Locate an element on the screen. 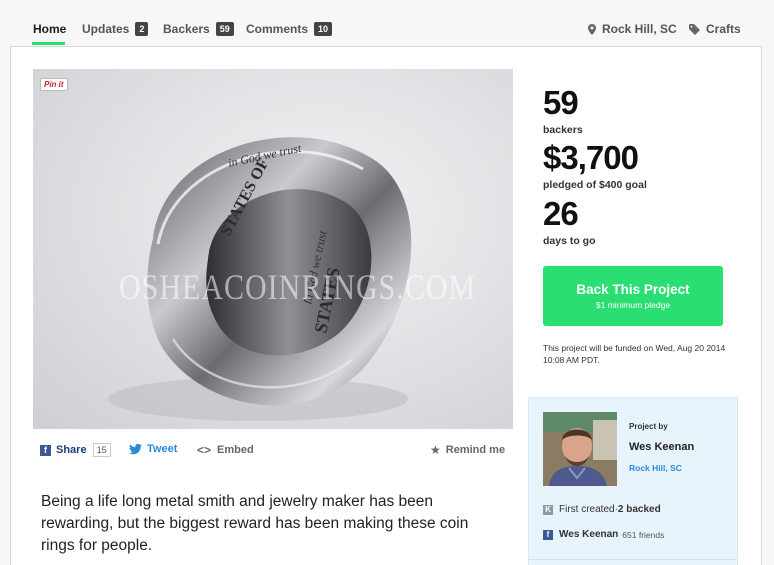 This screenshot has height=565, width=774. tab-home: Home is located at coordinates (49, 29).